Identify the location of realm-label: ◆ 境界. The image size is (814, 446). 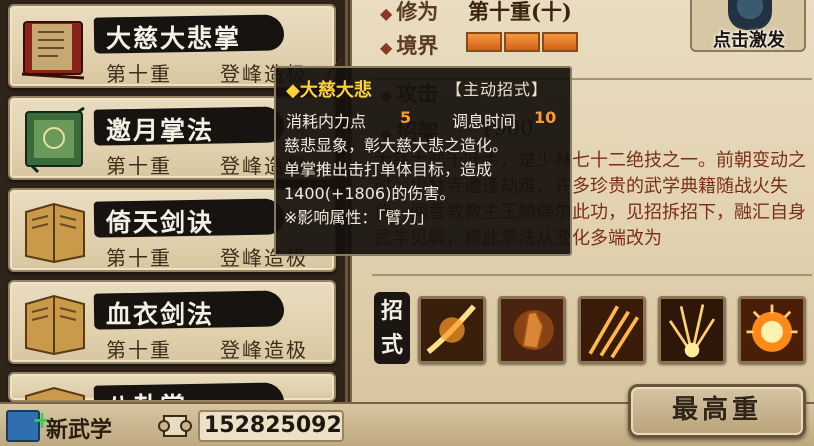
(409, 45).